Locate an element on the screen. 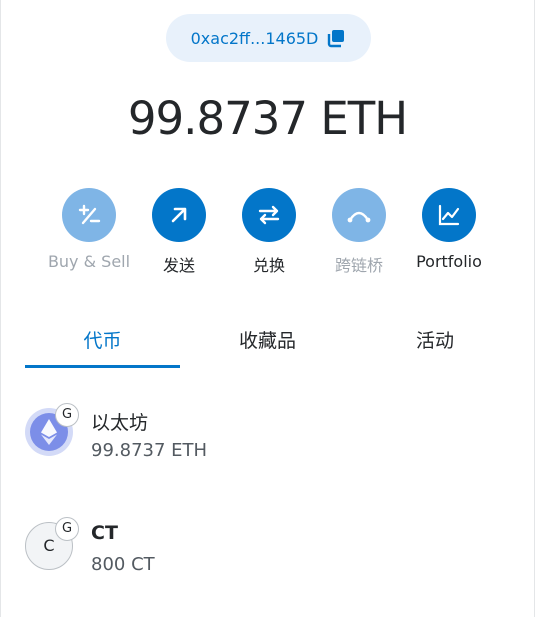 The image size is (535, 617). action-buttons: Buy & Sell 发送 兑换 跨链桥 Portfolio is located at coordinates (267, 233).